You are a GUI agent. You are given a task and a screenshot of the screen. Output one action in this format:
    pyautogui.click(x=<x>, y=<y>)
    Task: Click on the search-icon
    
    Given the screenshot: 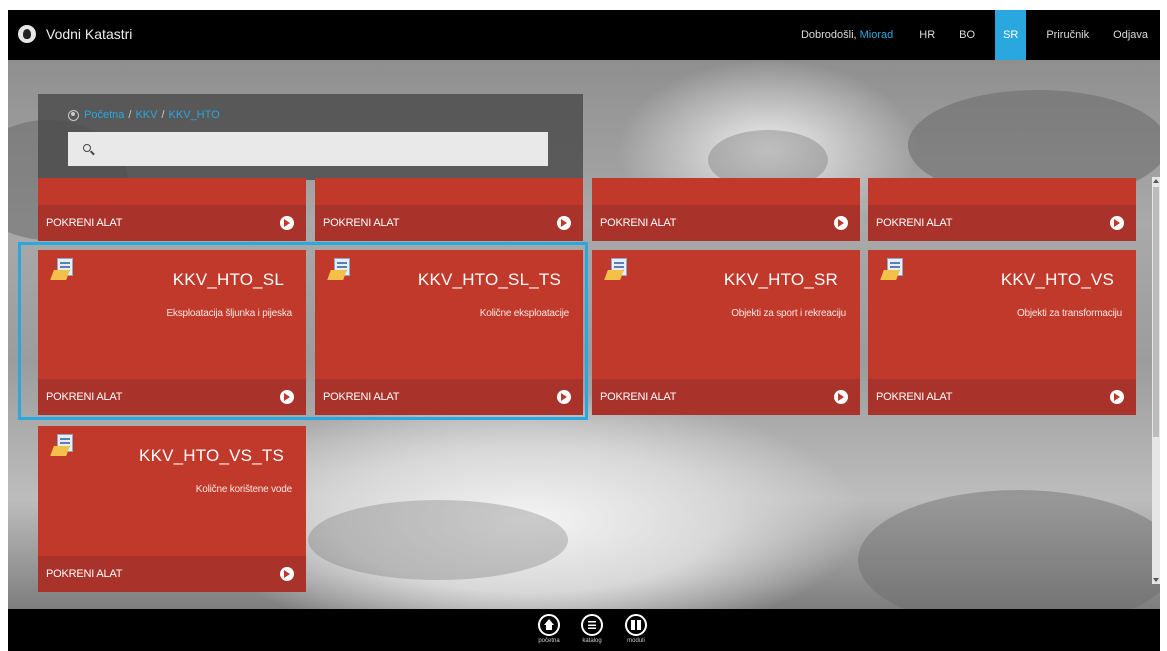 What is the action you would take?
    pyautogui.click(x=87, y=148)
    